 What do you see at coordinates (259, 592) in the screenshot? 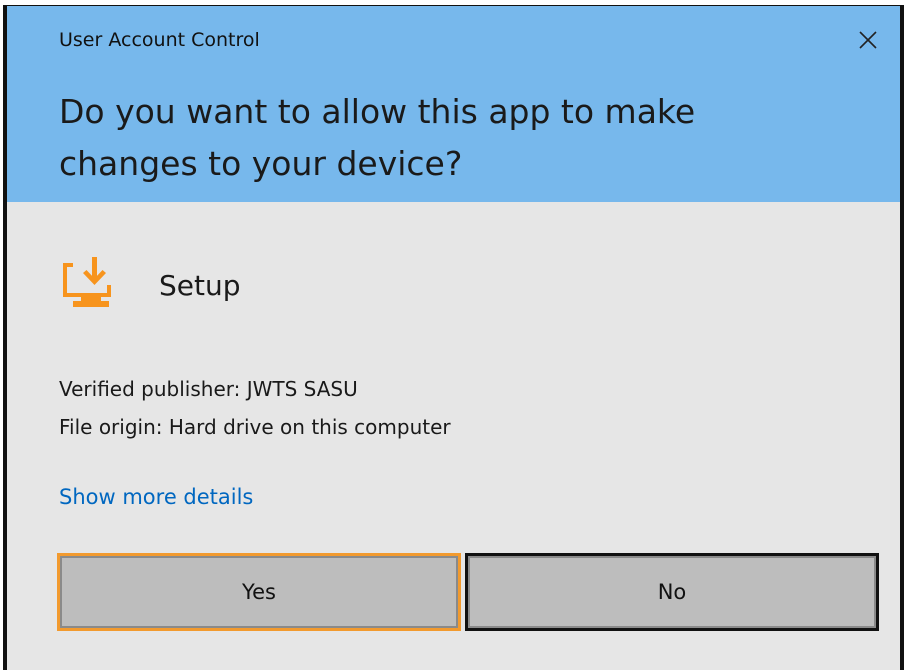
I see `yes-button: Yes` at bounding box center [259, 592].